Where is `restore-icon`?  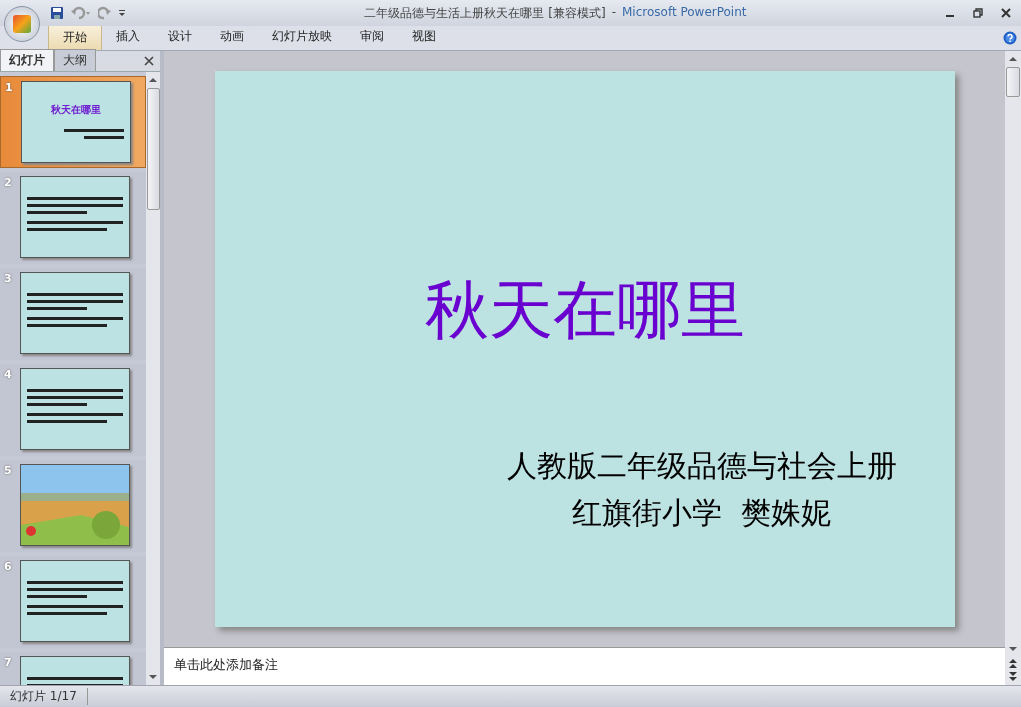
restore-icon is located at coordinates (978, 13).